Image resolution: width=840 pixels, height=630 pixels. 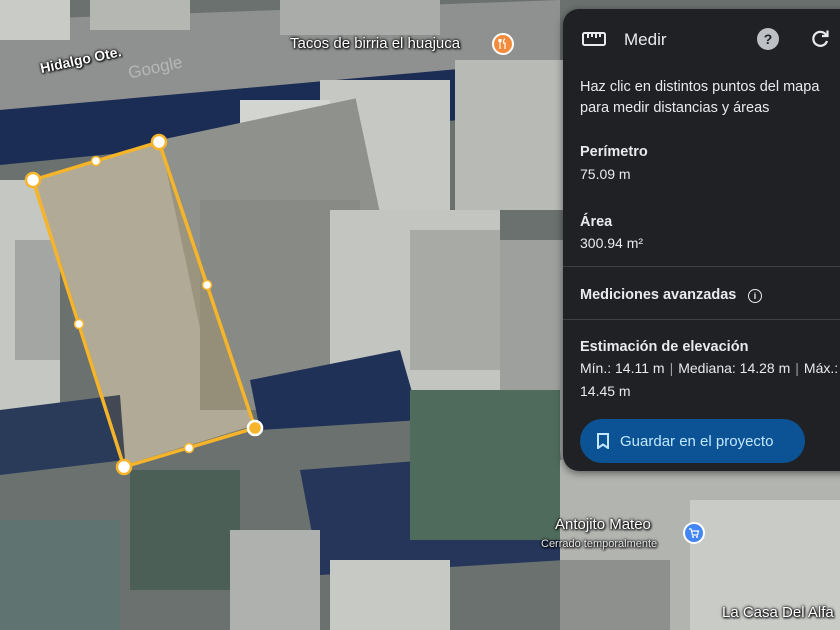 I want to click on ruler-icon, so click(x=594, y=39).